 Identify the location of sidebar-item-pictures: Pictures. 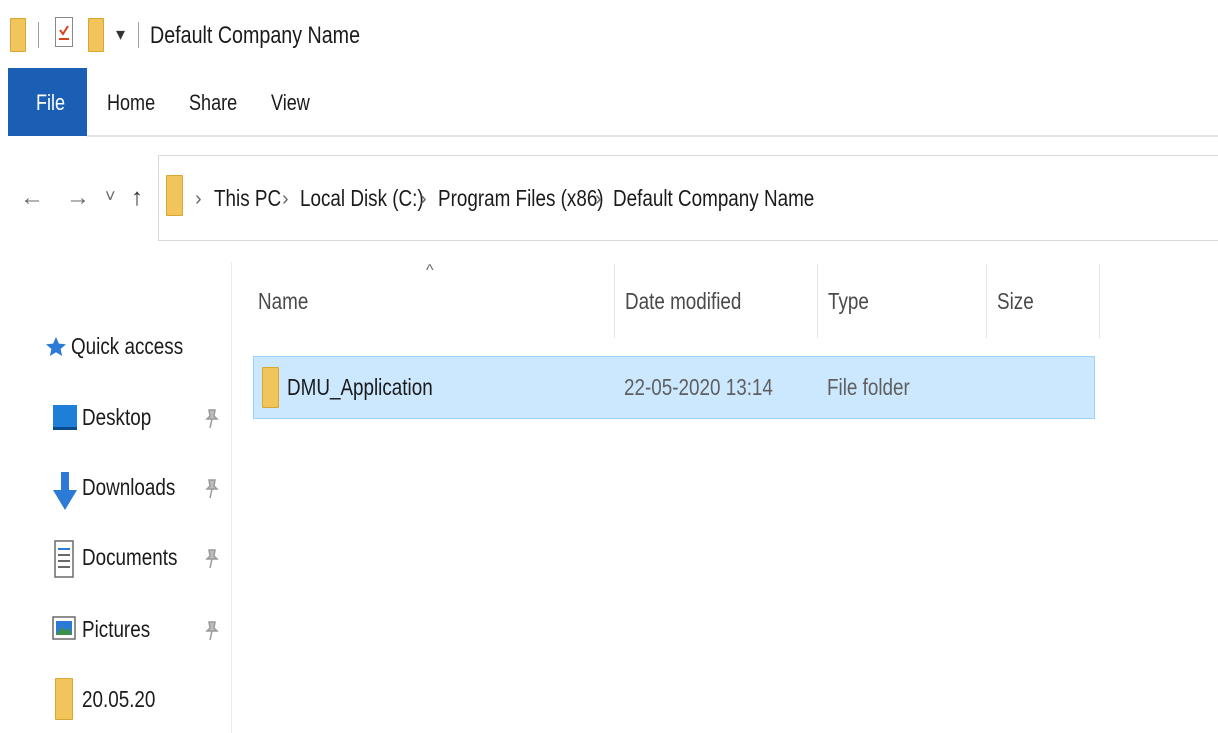
(142, 632).